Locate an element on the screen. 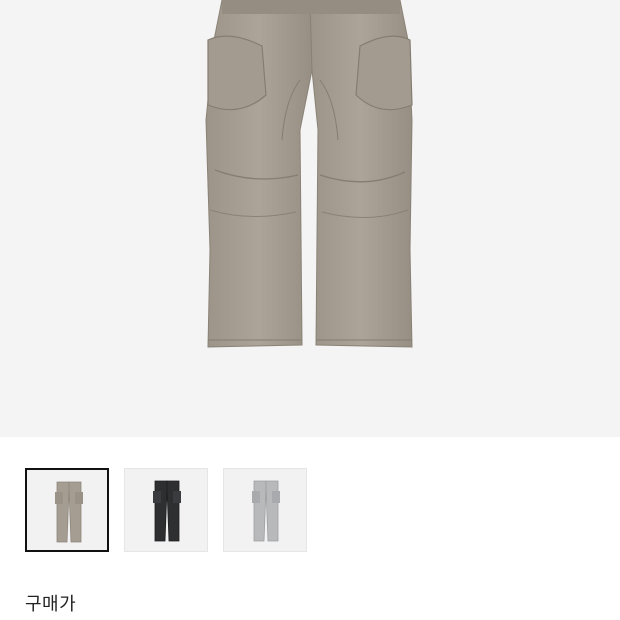 The image size is (620, 620). variant-thumb-black is located at coordinates (166, 510).